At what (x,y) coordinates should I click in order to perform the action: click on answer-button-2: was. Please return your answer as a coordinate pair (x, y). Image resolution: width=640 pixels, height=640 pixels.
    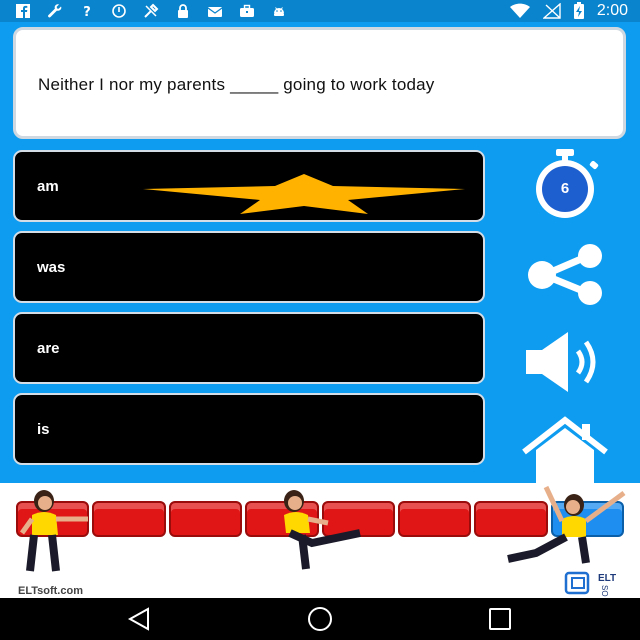
    Looking at the image, I should click on (249, 267).